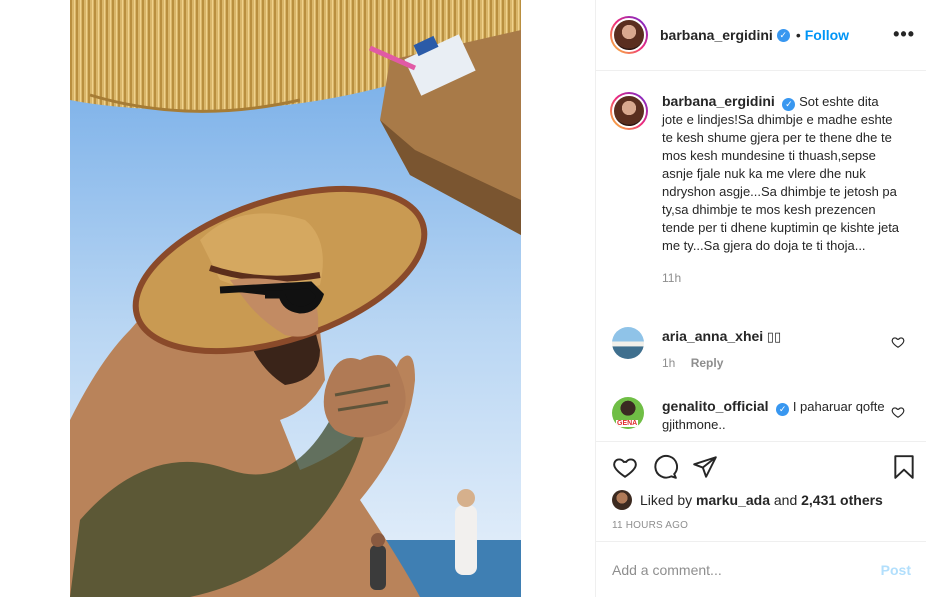 This screenshot has height=597, width=926. What do you see at coordinates (716, 35) in the screenshot?
I see `author-username: barbana_ergidini` at bounding box center [716, 35].